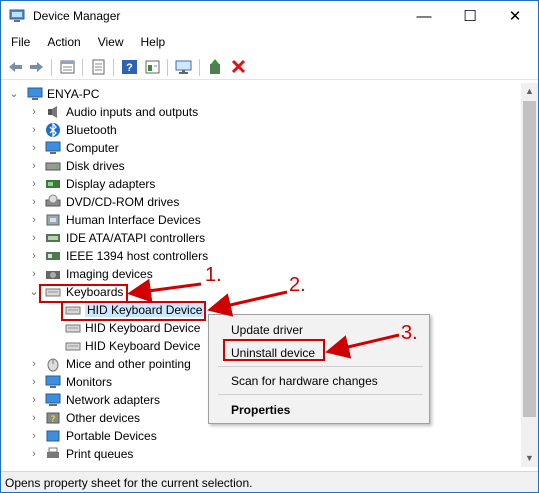 This screenshot has height=493, width=539. What do you see at coordinates (53, 436) in the screenshot?
I see `portable-device-icon` at bounding box center [53, 436].